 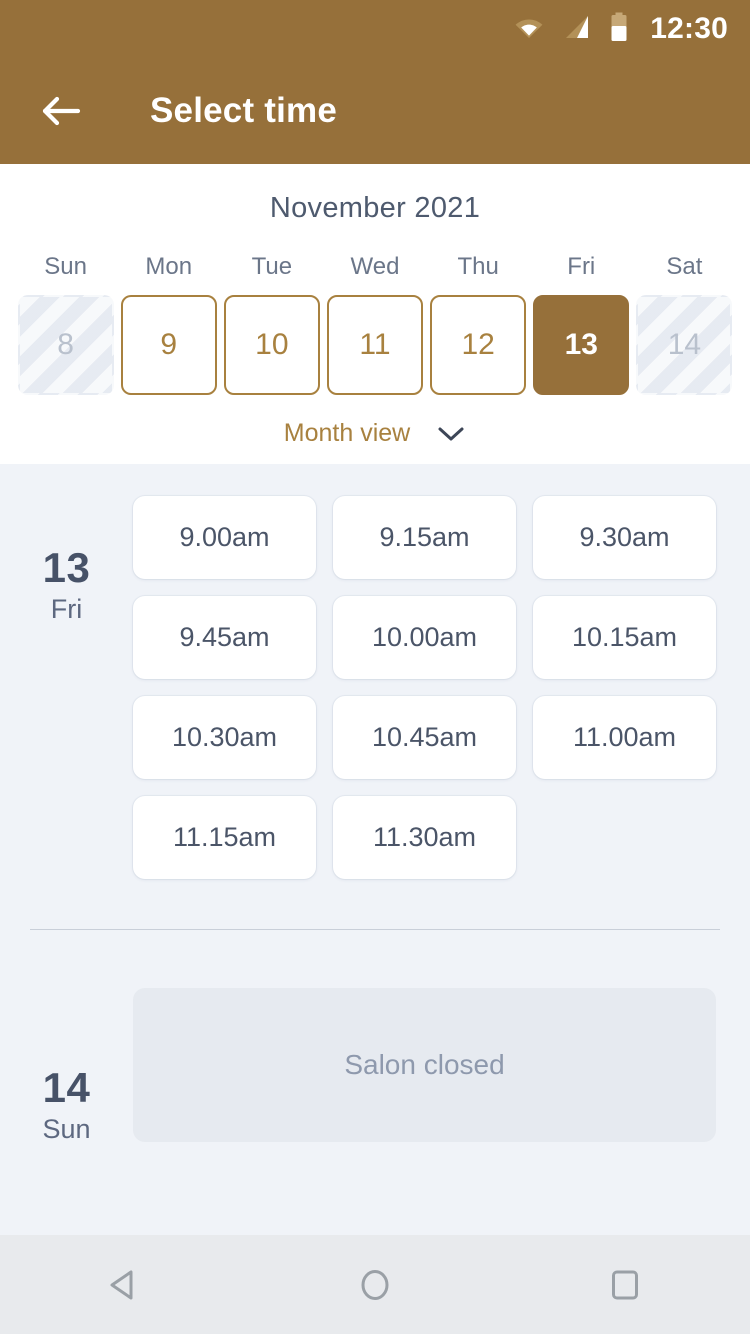 What do you see at coordinates (375, 208) in the screenshot?
I see `calendar-month-title: November 2021` at bounding box center [375, 208].